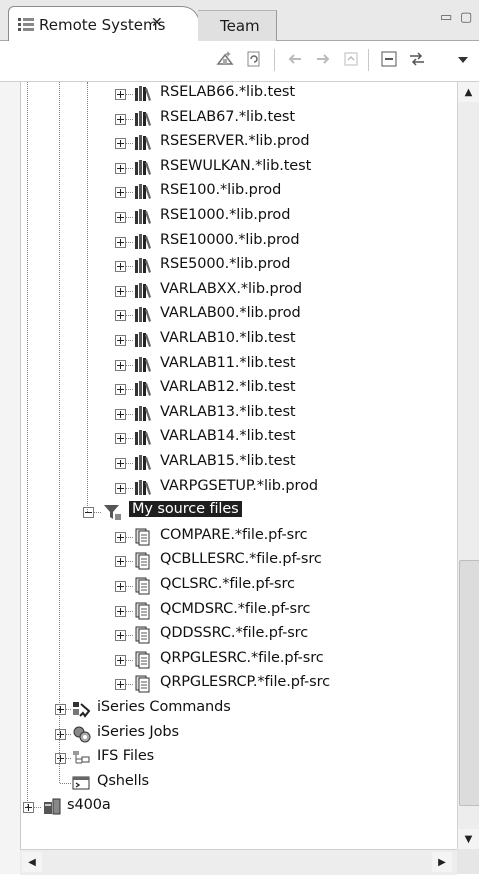  Describe the element at coordinates (157, 23) in the screenshot. I see `close-icon: ✕` at that location.